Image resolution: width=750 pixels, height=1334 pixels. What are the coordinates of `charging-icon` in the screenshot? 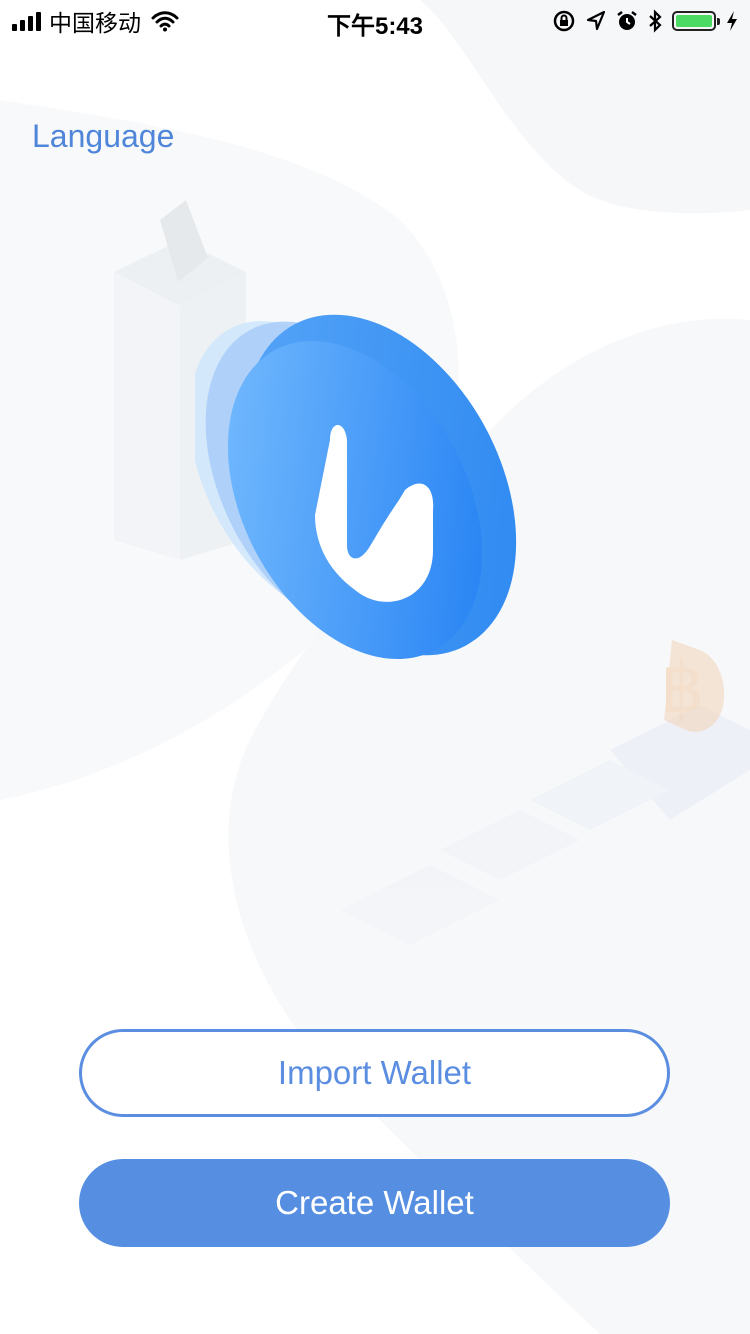 It's located at (732, 21).